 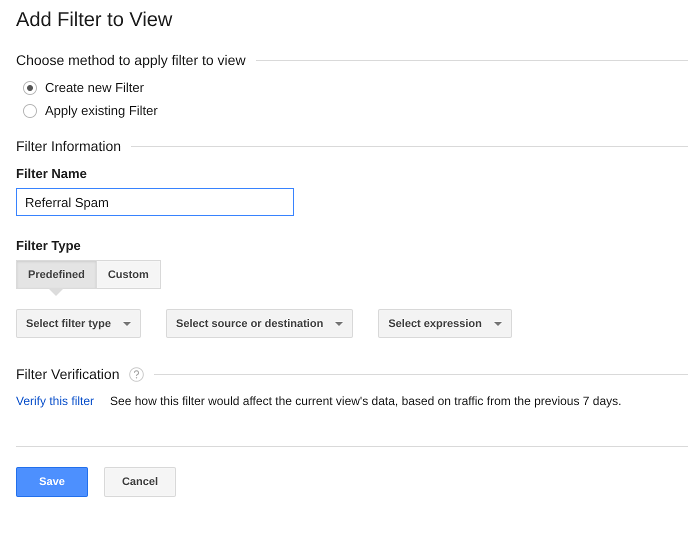 I want to click on filter-type-tab: Custom, so click(x=128, y=274).